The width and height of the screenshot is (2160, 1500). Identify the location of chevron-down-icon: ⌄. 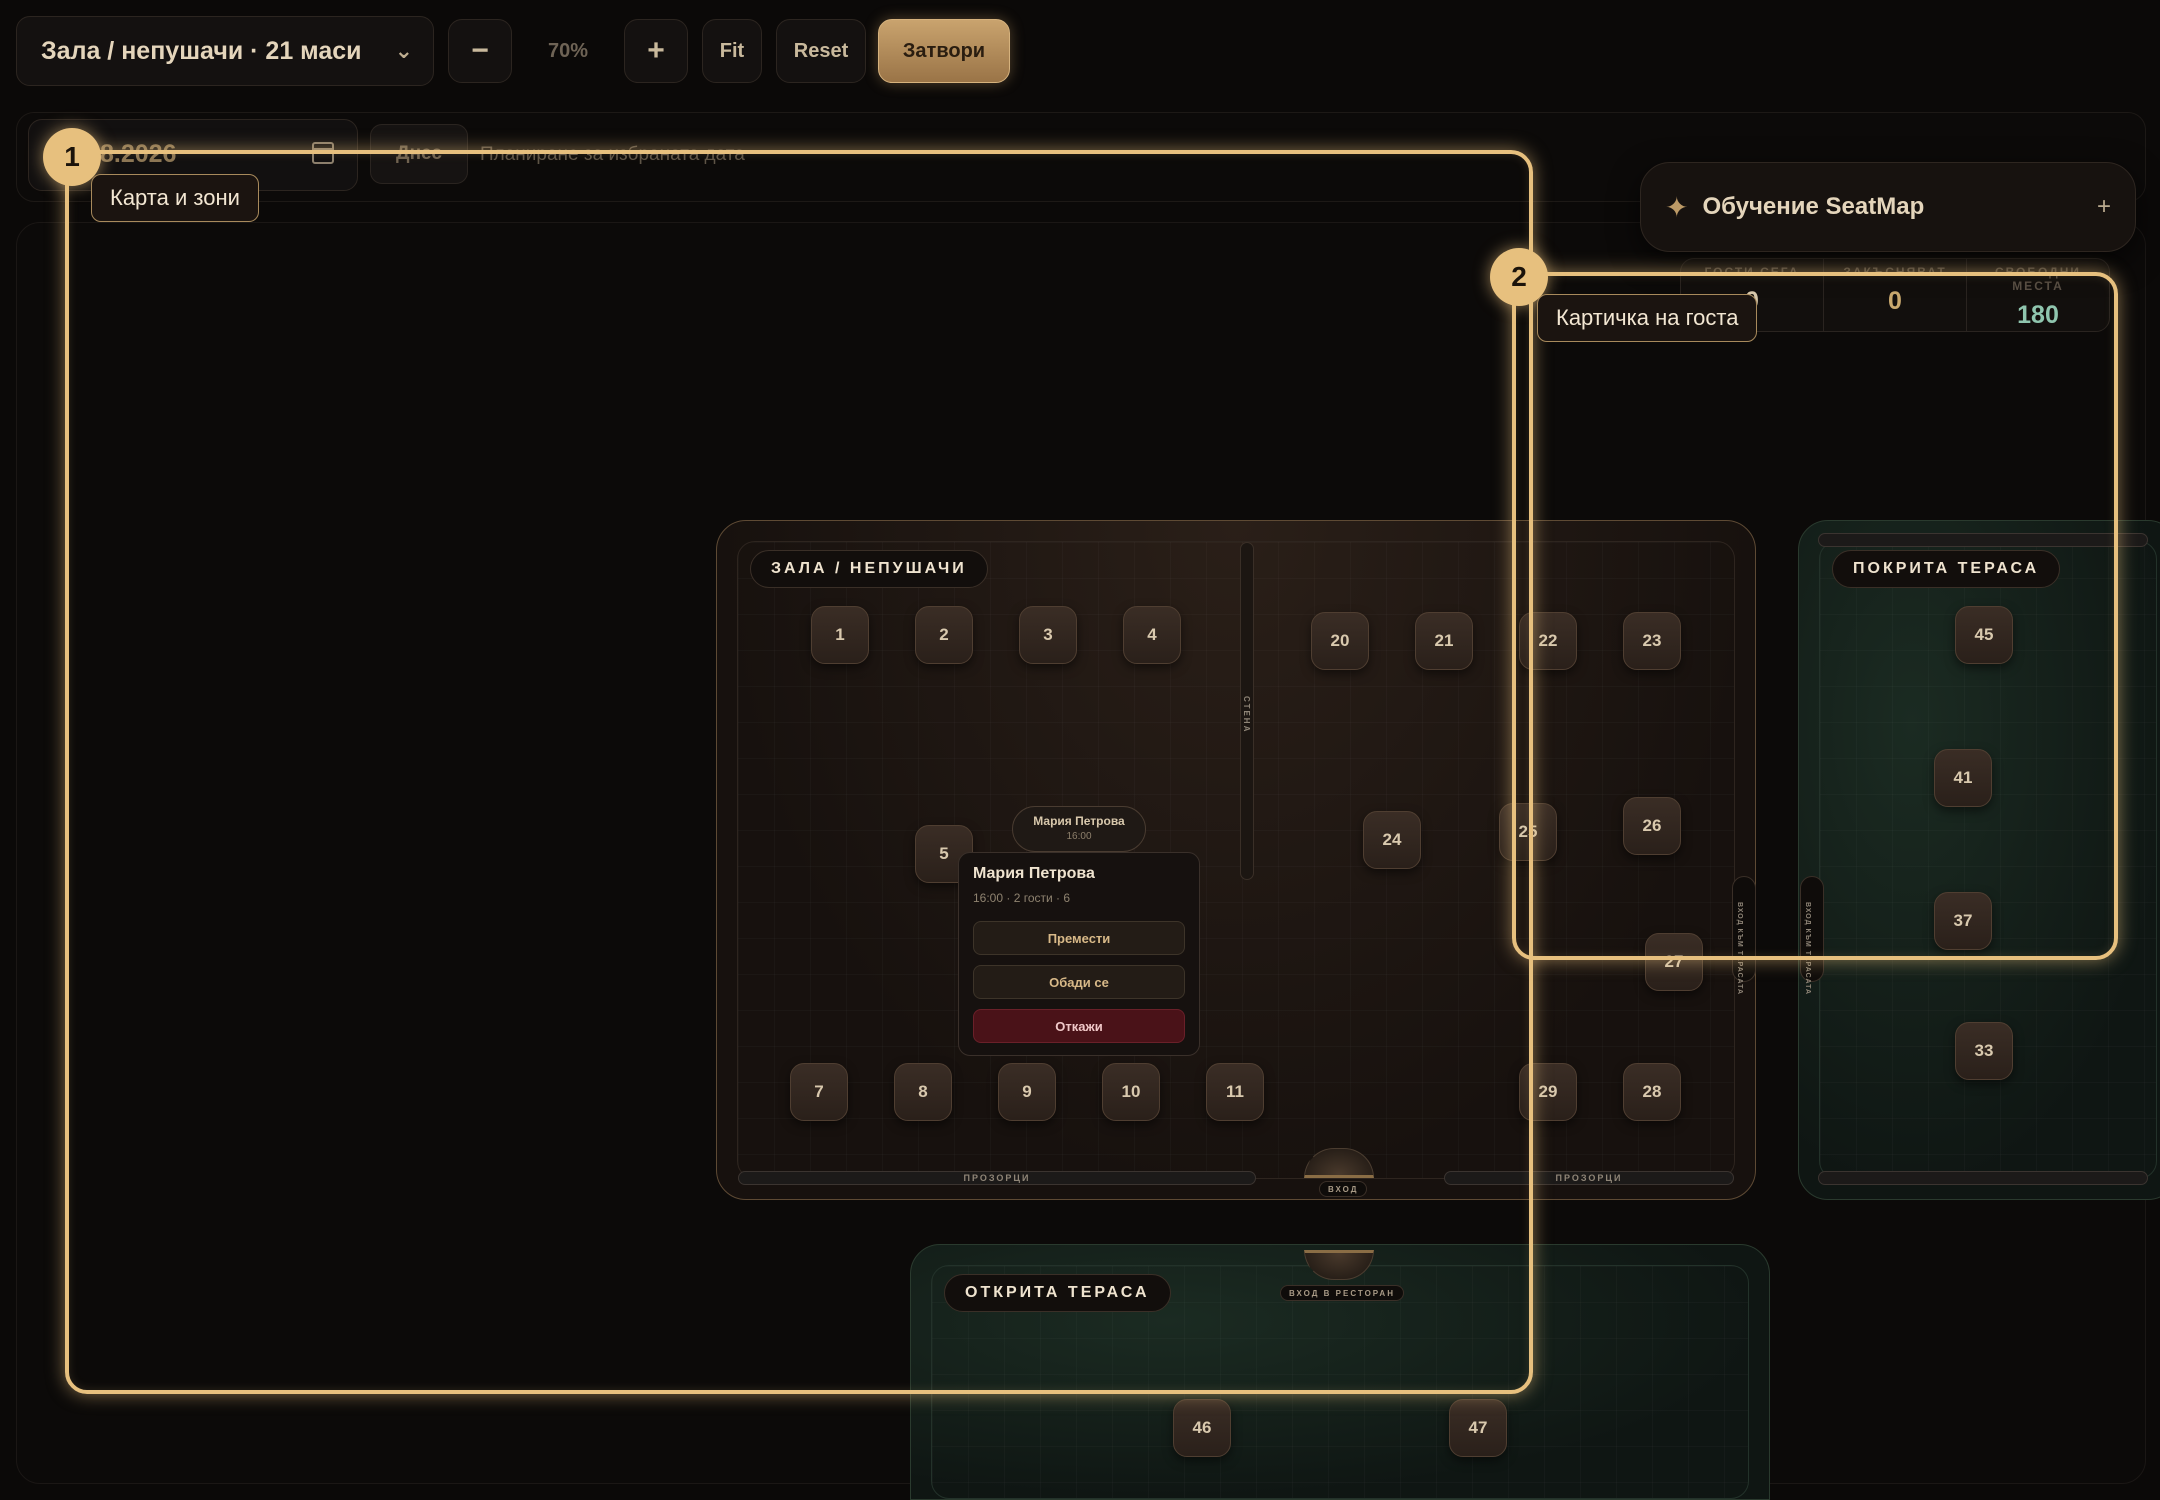
(403, 50).